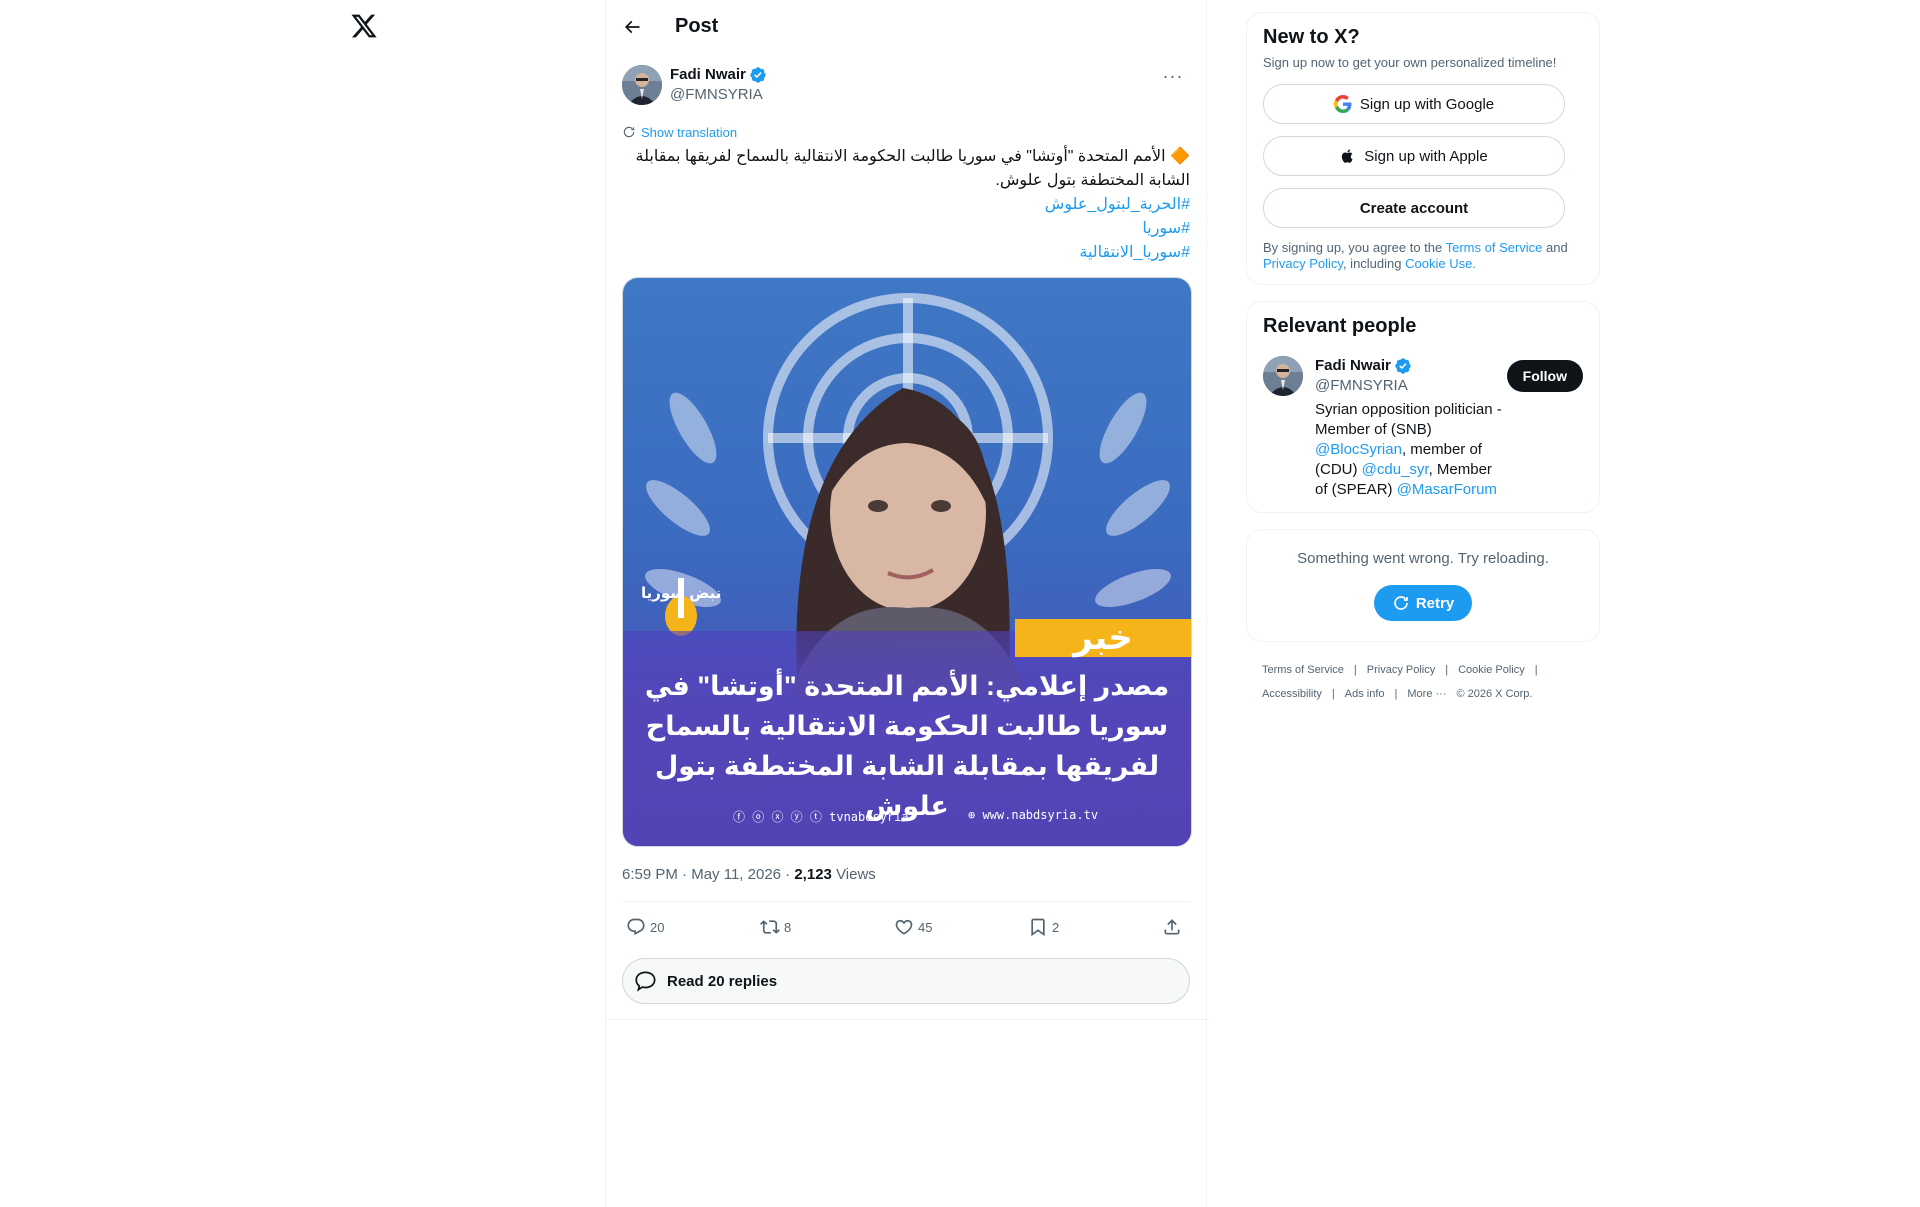  I want to click on repost-count: 8, so click(788, 927).